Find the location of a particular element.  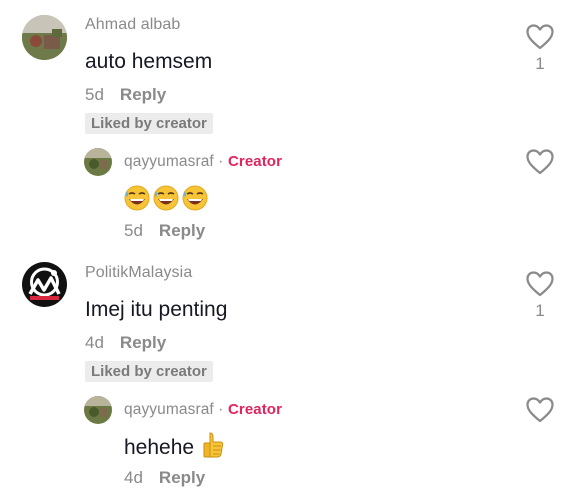

comment-meta: 4d Reply is located at coordinates (125, 343).